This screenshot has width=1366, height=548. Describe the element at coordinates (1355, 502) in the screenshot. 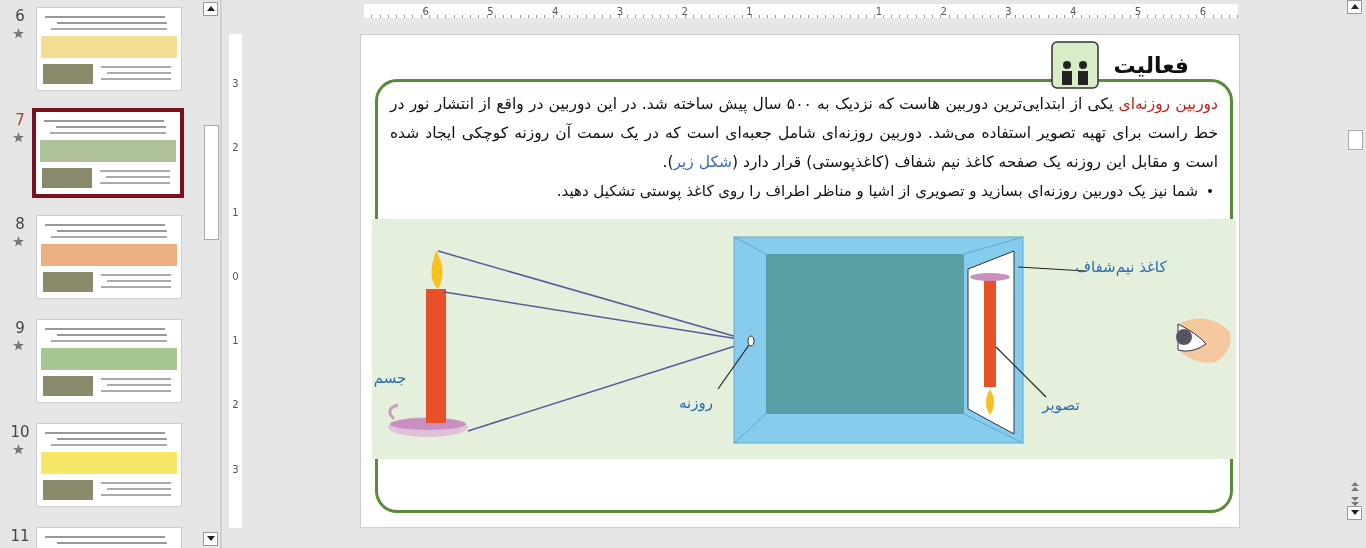

I see `next-slide-icon` at that location.